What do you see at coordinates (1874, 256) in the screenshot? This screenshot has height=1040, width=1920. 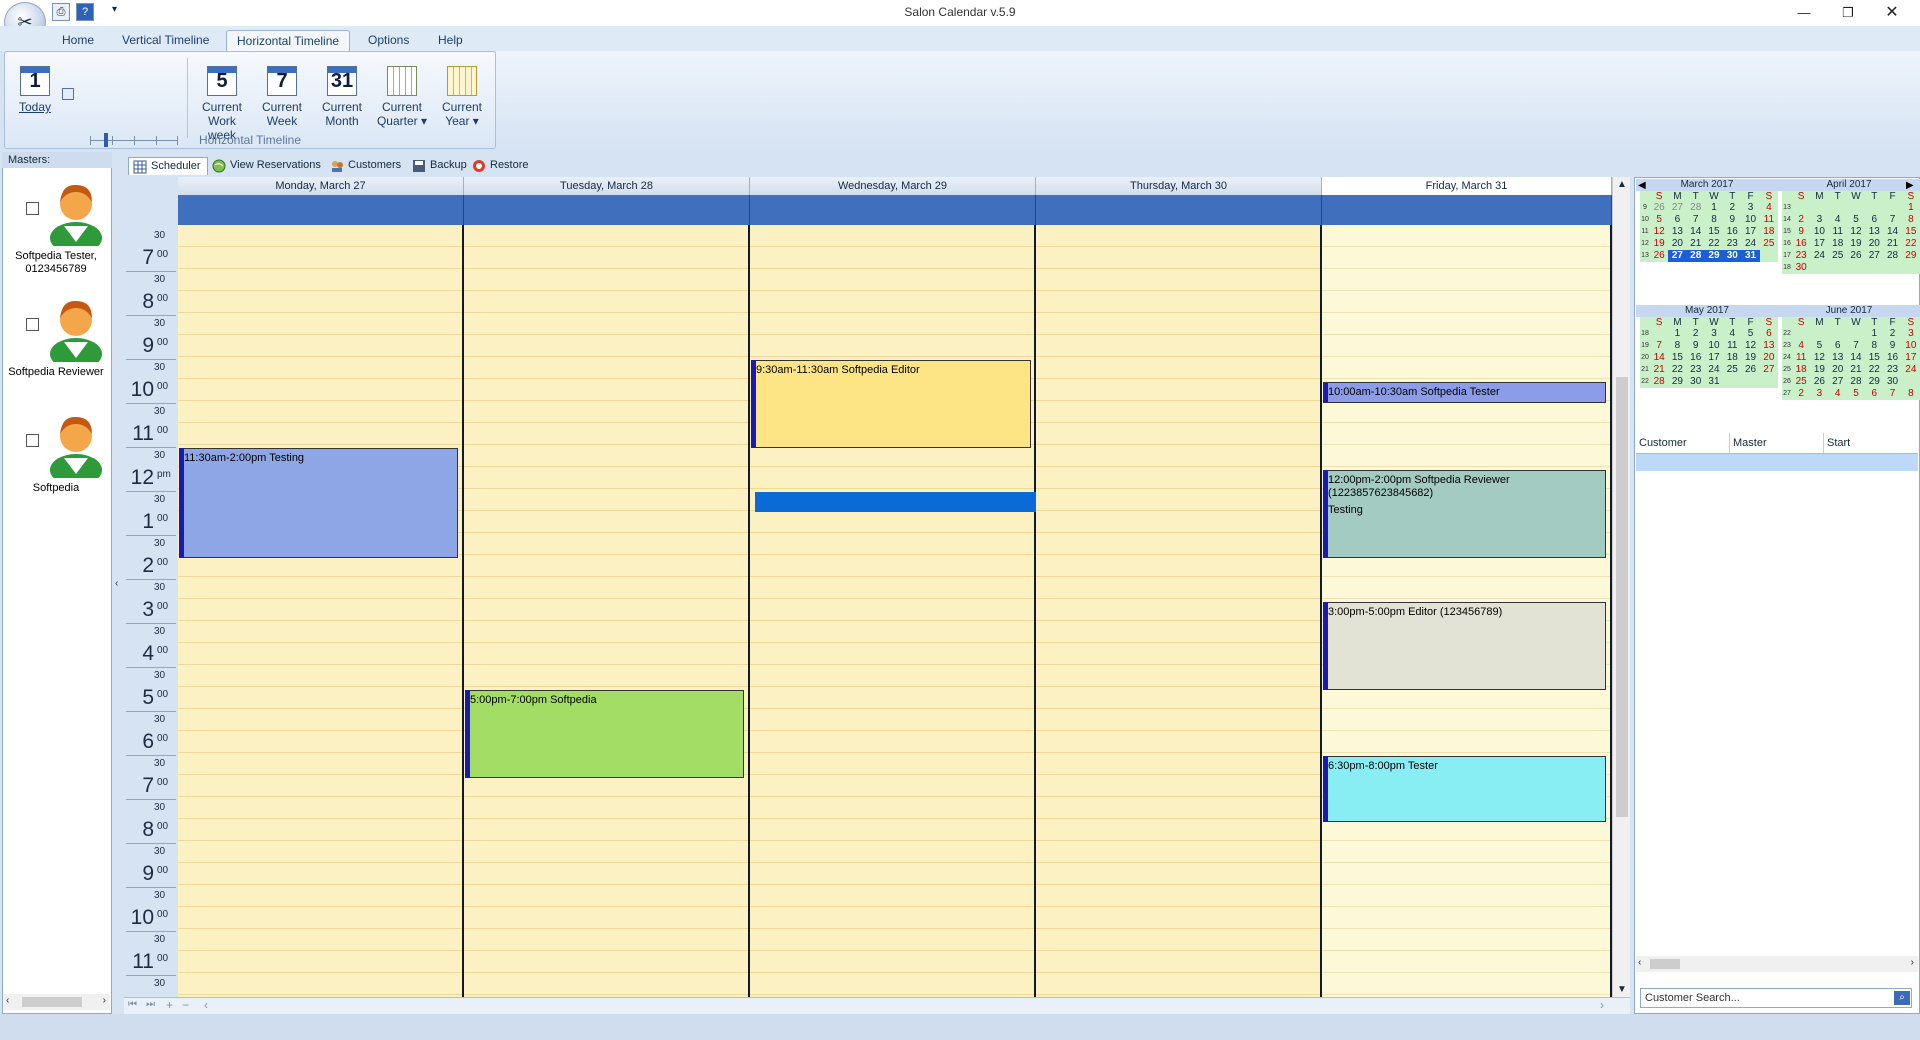 I see `calendar-day: 27` at bounding box center [1874, 256].